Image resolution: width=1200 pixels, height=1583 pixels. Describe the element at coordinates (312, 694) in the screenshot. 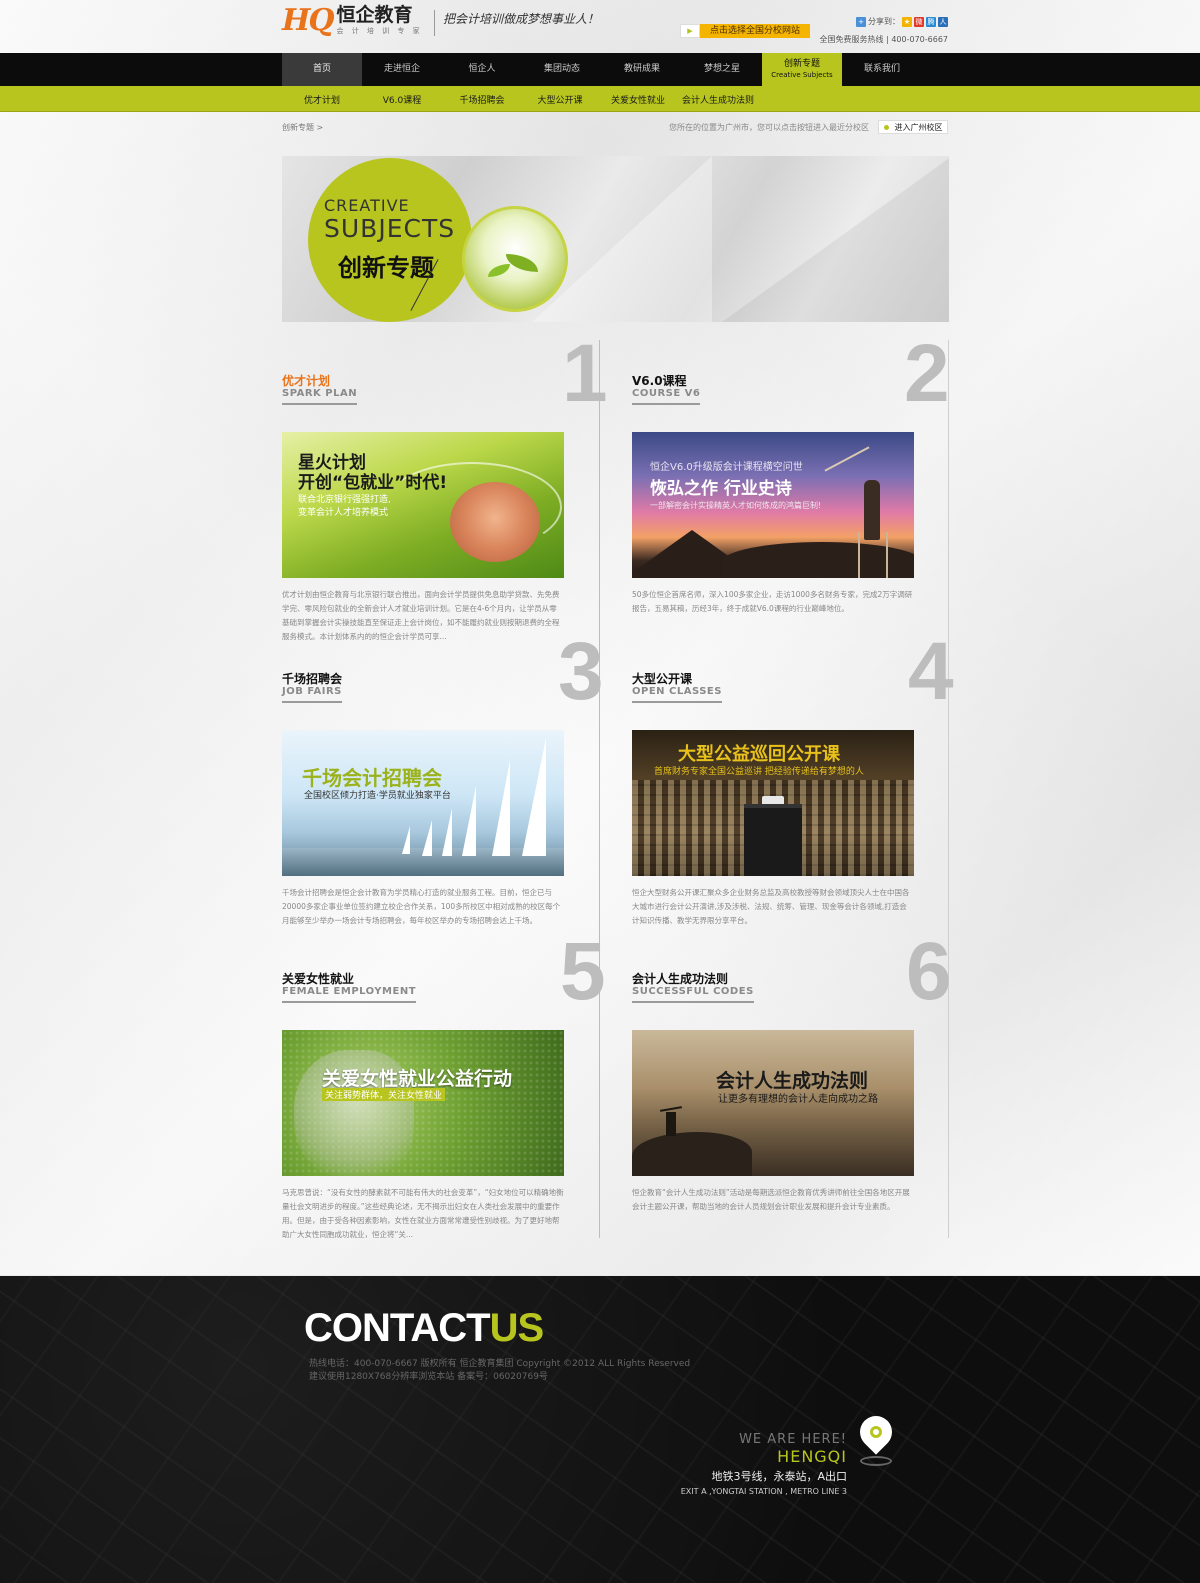

I see `topic-en-title: JOB FAIRS` at that location.